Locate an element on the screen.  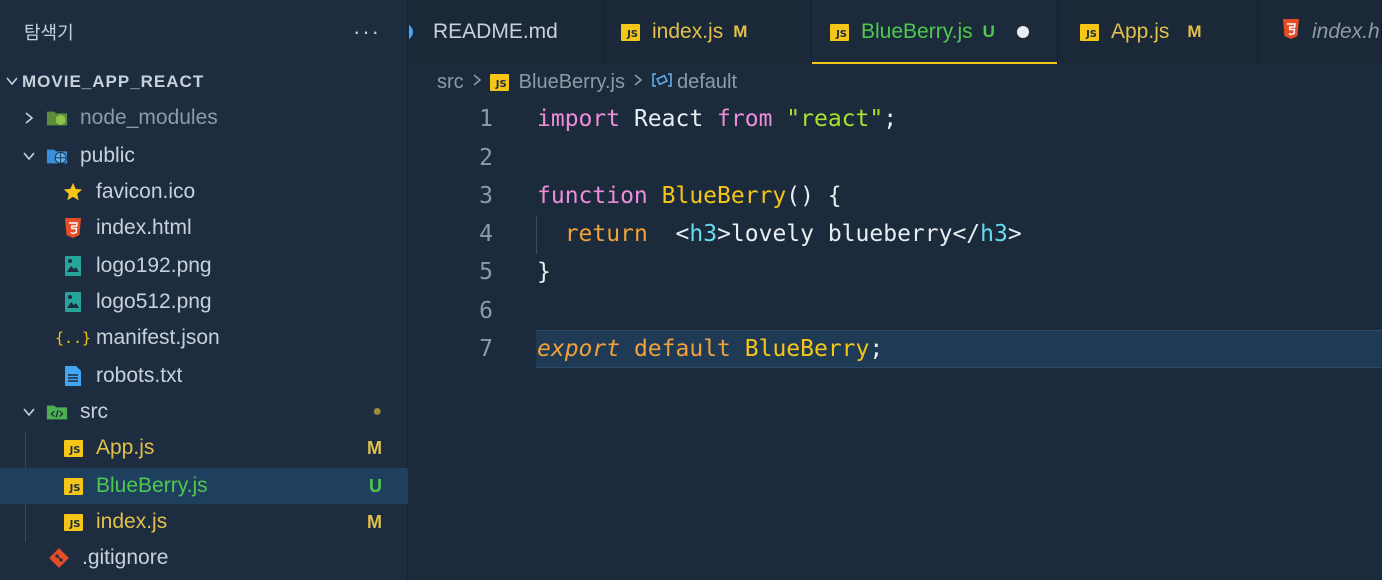
tree-item-label: public is located at coordinates (107, 155).